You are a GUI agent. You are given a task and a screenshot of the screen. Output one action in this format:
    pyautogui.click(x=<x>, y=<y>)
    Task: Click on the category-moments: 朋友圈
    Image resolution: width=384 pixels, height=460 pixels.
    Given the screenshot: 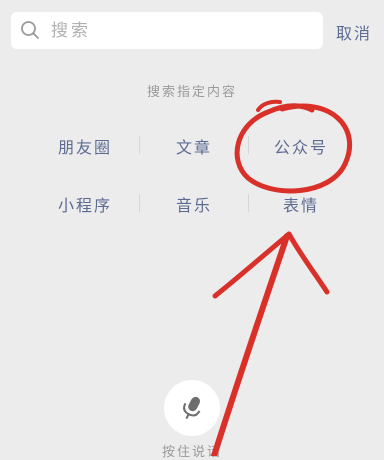 What is the action you would take?
    pyautogui.click(x=85, y=146)
    